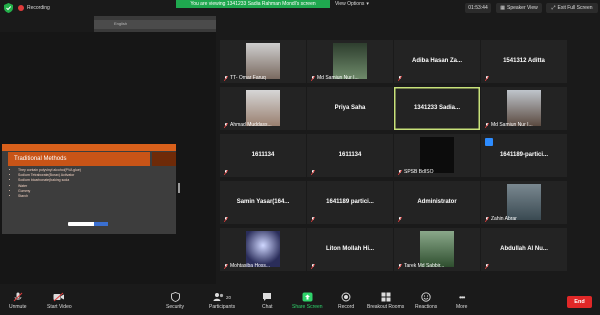 The image size is (600, 315). Describe the element at coordinates (502, 8) in the screenshot. I see `speaker-view-icon: ▦` at that location.